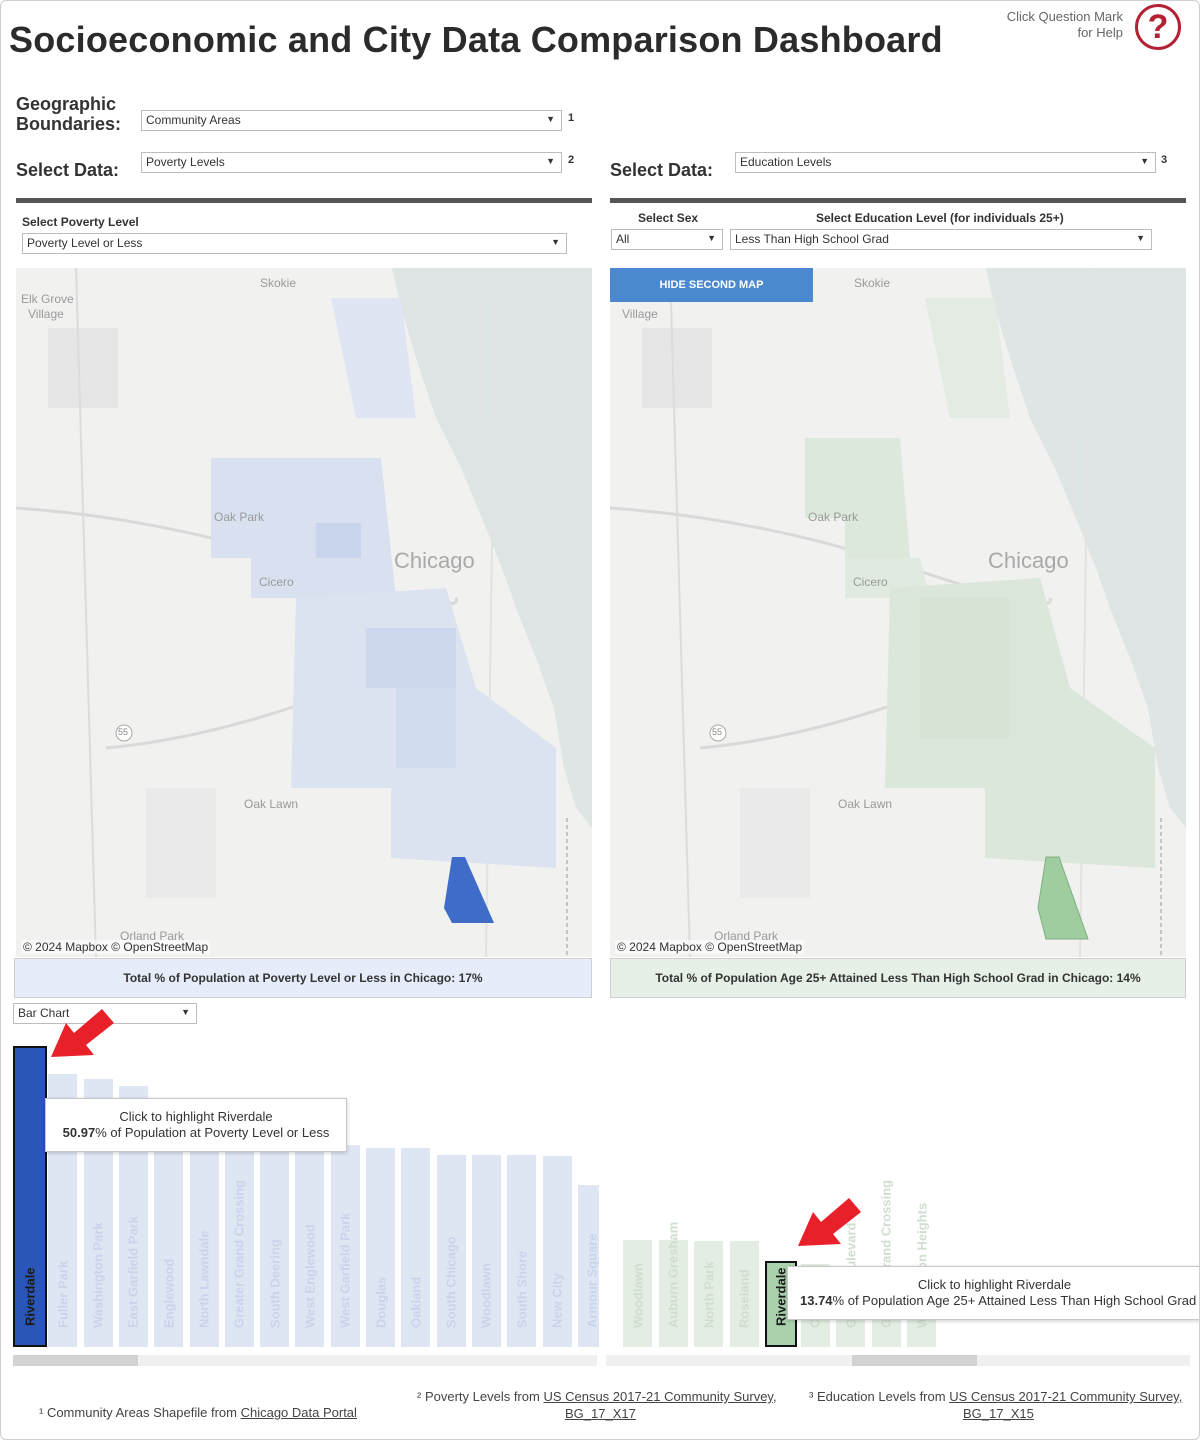 Image resolution: width=1200 pixels, height=1440 pixels. I want to click on poverty-level-label: Select Poverty Level, so click(80, 222).